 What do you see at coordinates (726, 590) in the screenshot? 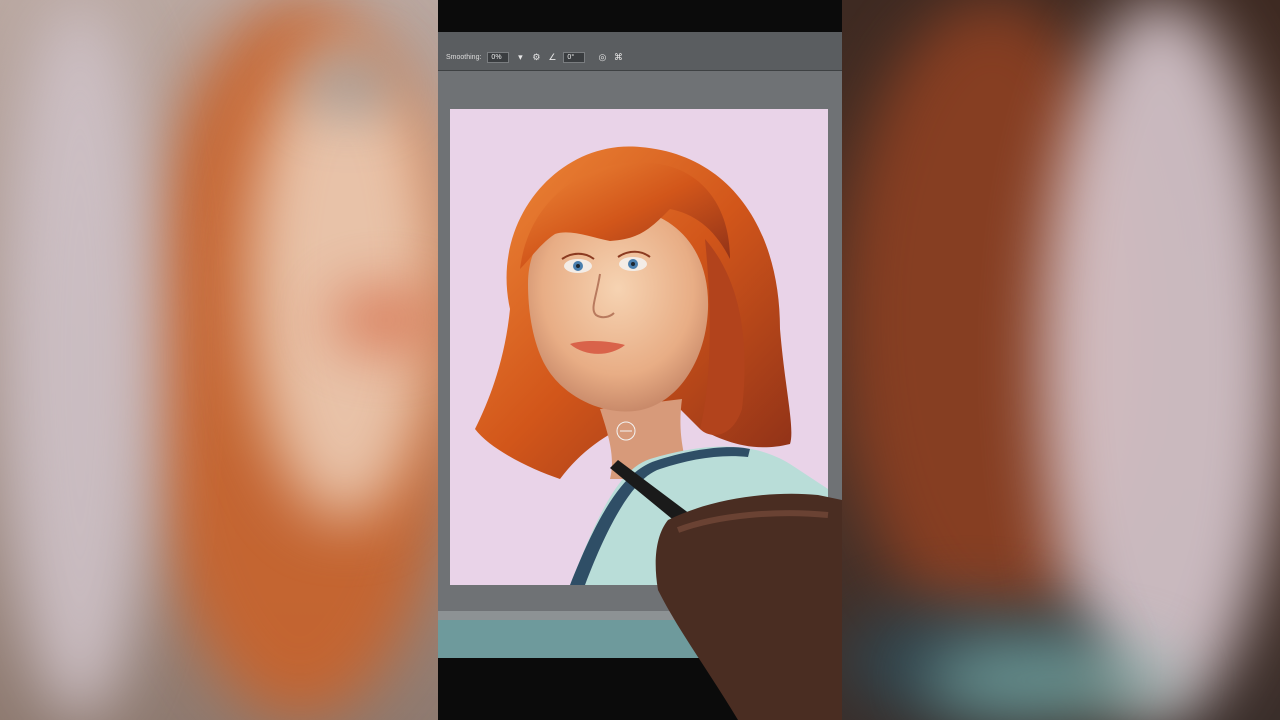
I see `stylus-hand-overlay` at bounding box center [726, 590].